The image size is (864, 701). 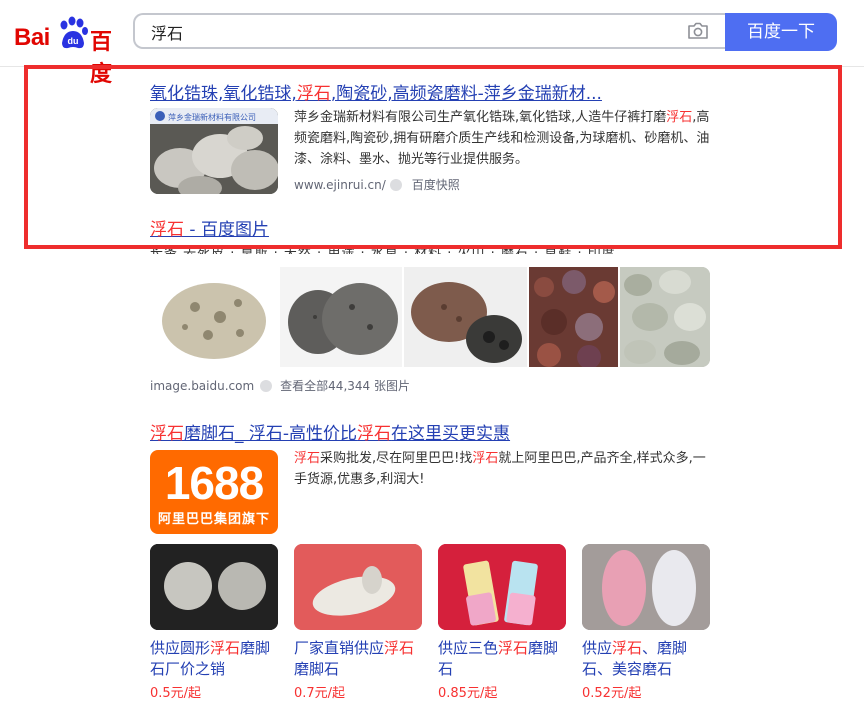 I want to click on product-price: 0.5元/起, so click(x=176, y=693).